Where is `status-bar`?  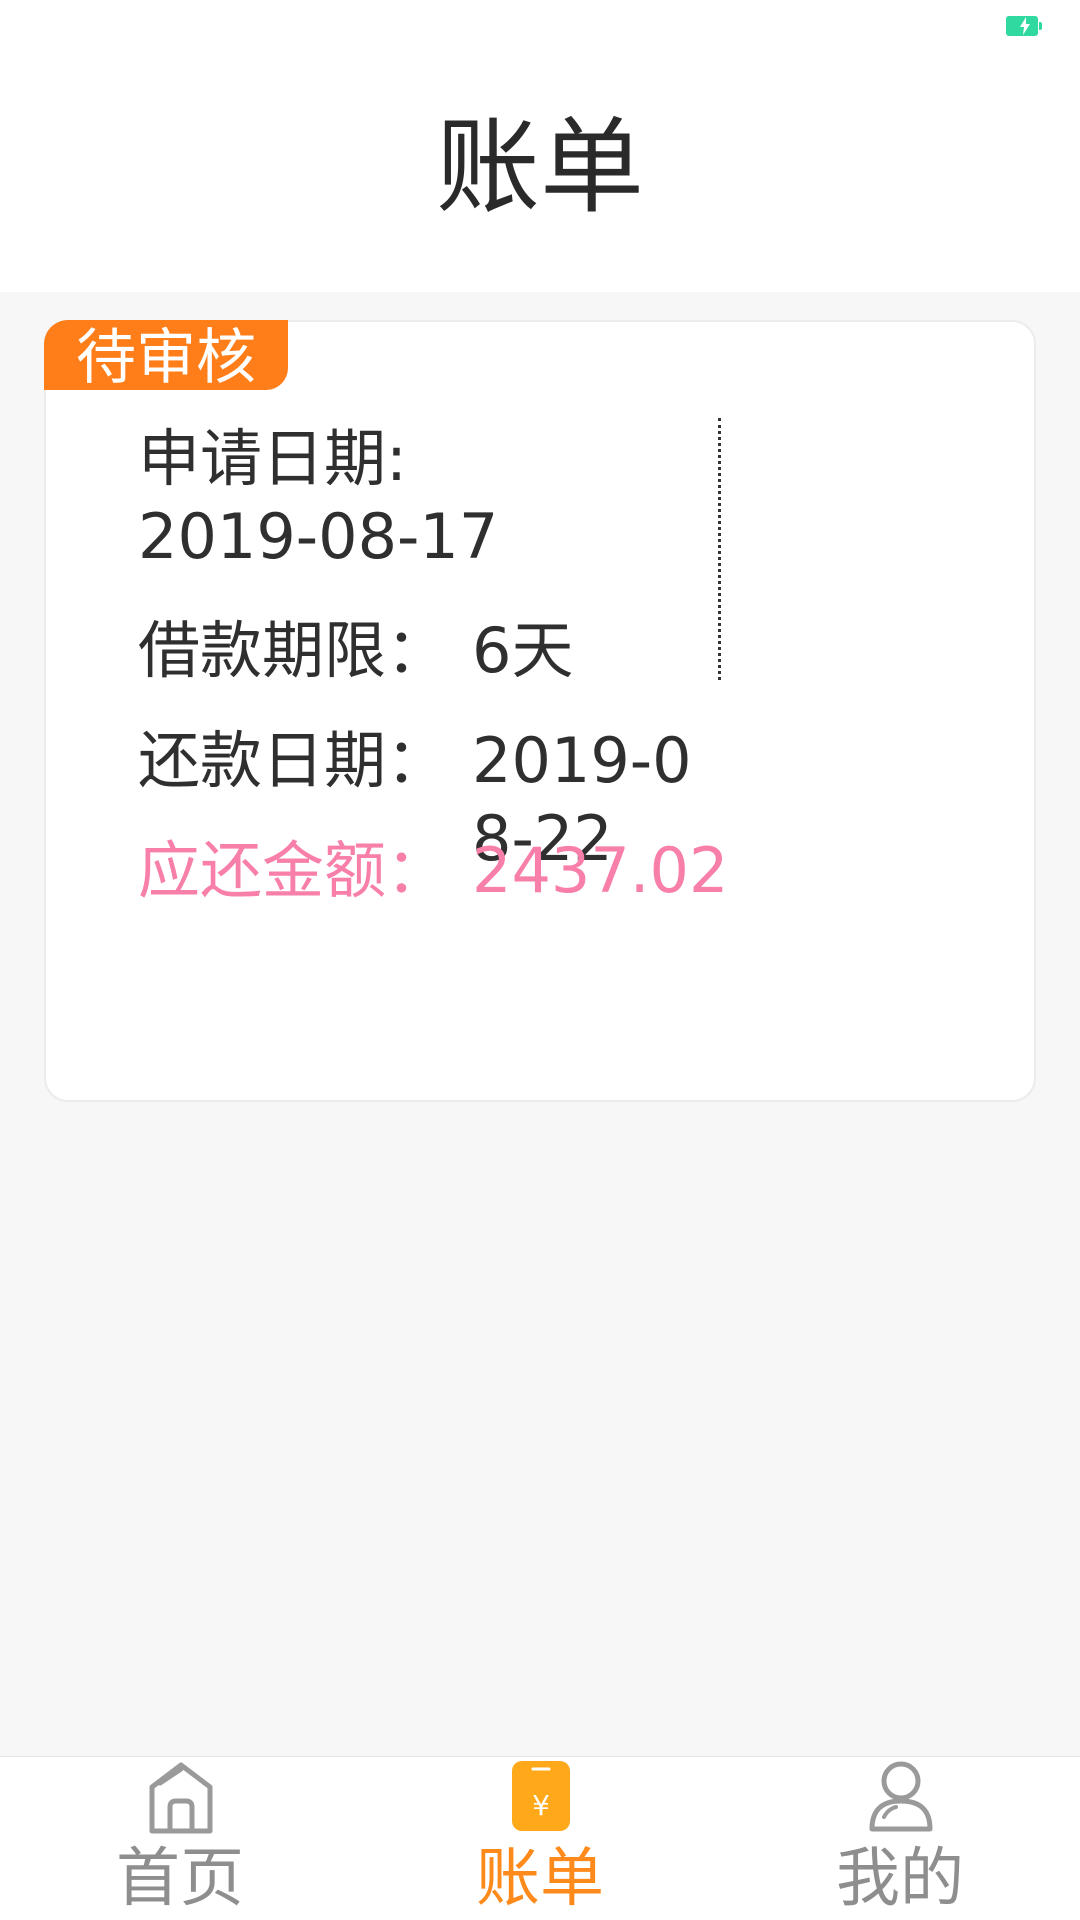 status-bar is located at coordinates (540, 30).